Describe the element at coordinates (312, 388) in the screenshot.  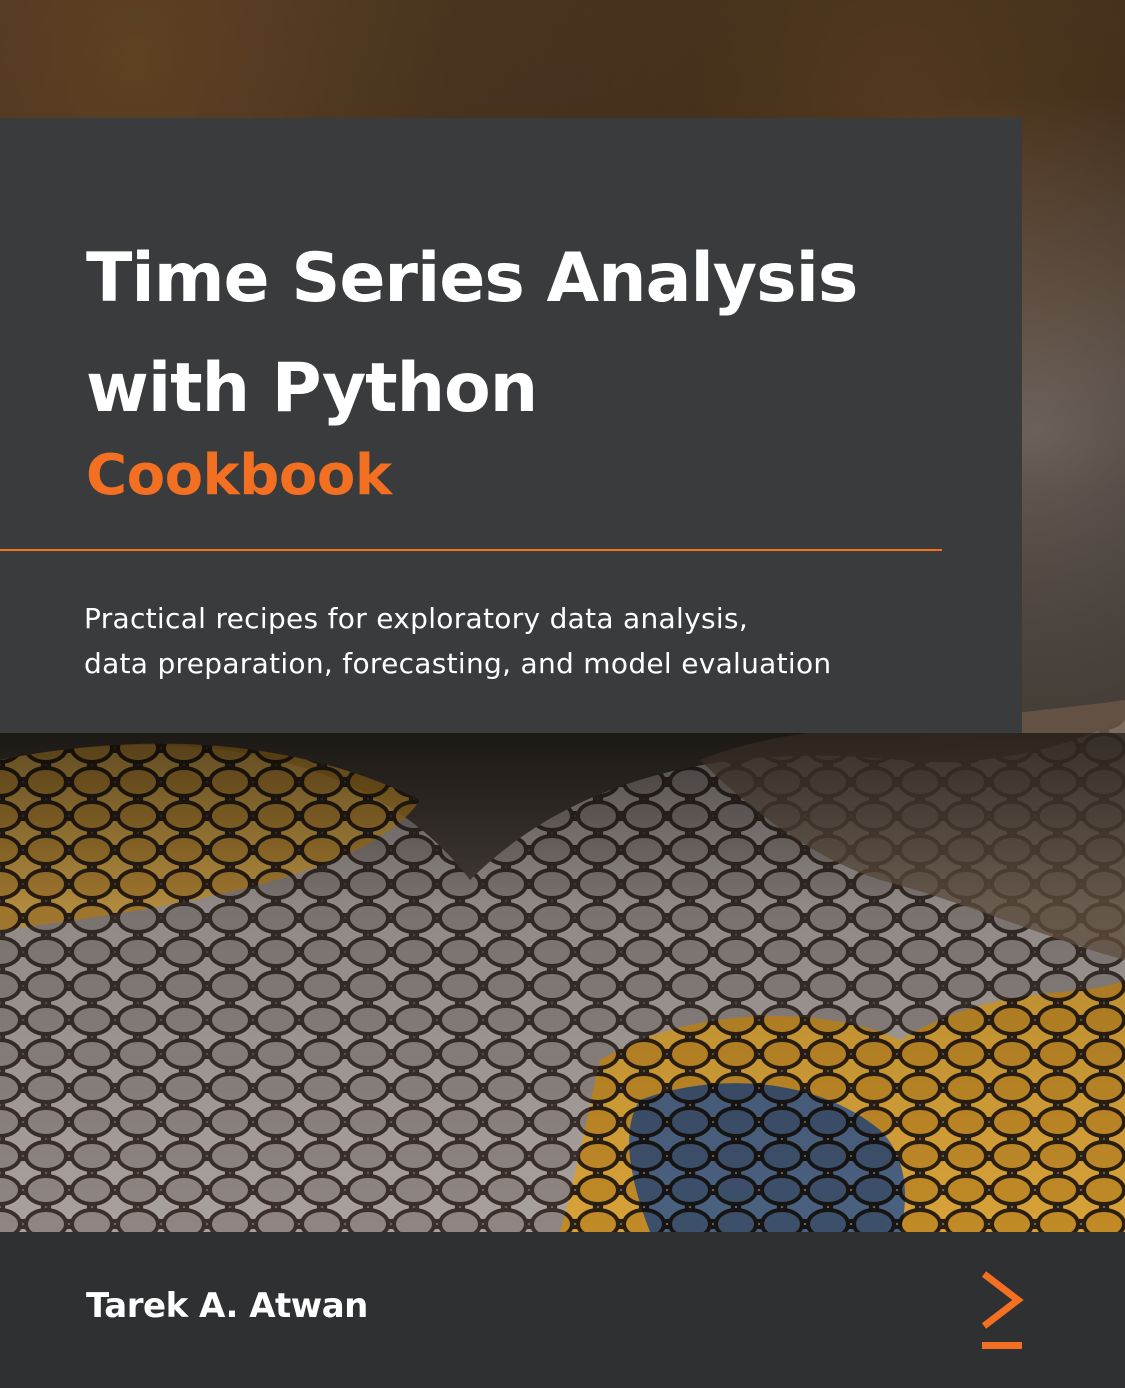
I see `title-line-2: with Python` at that location.